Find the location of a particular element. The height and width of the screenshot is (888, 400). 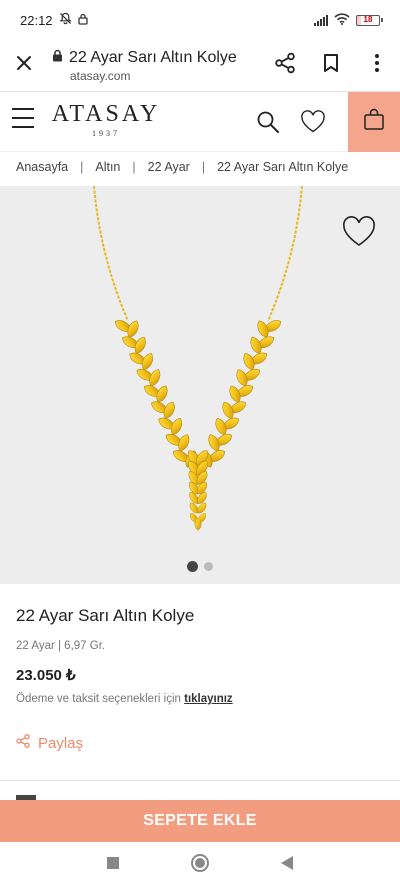

page-host: atasay.com is located at coordinates (100, 75).